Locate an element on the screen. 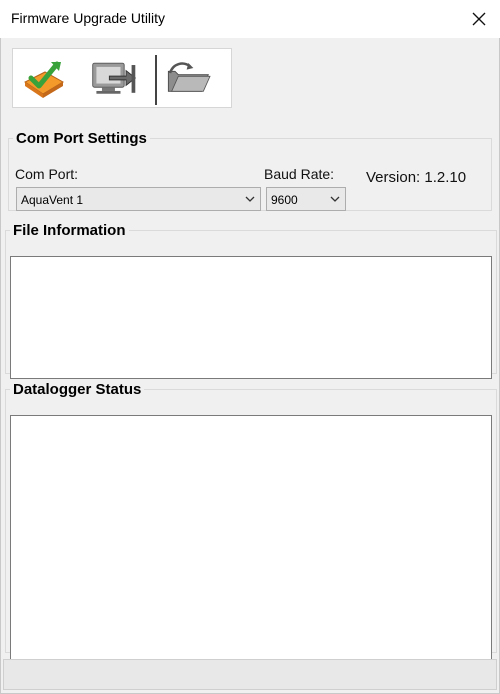 The height and width of the screenshot is (694, 500). baud-rate-select: 9600 is located at coordinates (306, 199).